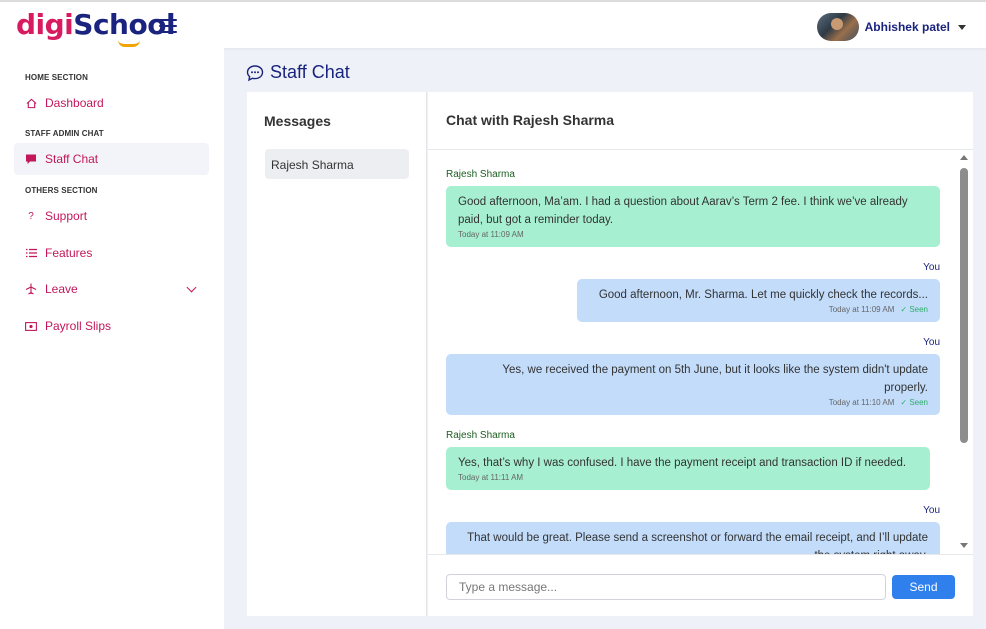 This screenshot has height=629, width=986. I want to click on sidebar-item-label: Features, so click(69, 253).